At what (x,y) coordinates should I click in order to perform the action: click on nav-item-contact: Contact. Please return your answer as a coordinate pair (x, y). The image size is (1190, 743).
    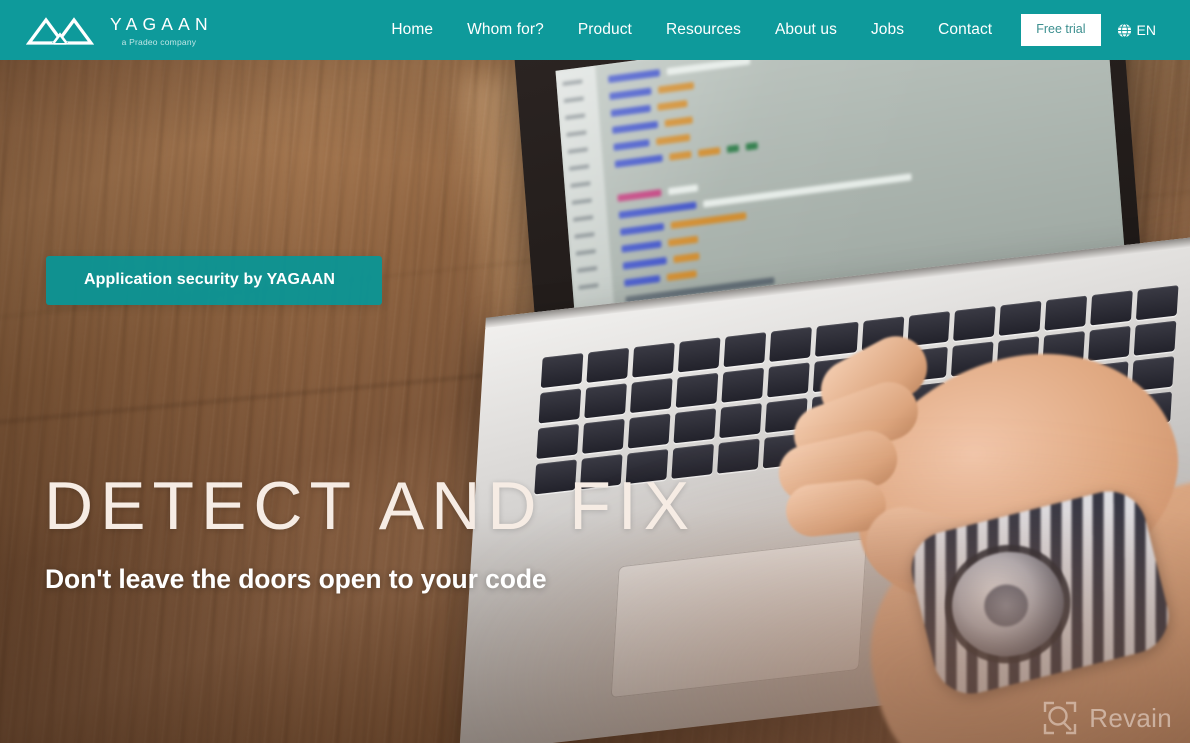
    Looking at the image, I should click on (965, 30).